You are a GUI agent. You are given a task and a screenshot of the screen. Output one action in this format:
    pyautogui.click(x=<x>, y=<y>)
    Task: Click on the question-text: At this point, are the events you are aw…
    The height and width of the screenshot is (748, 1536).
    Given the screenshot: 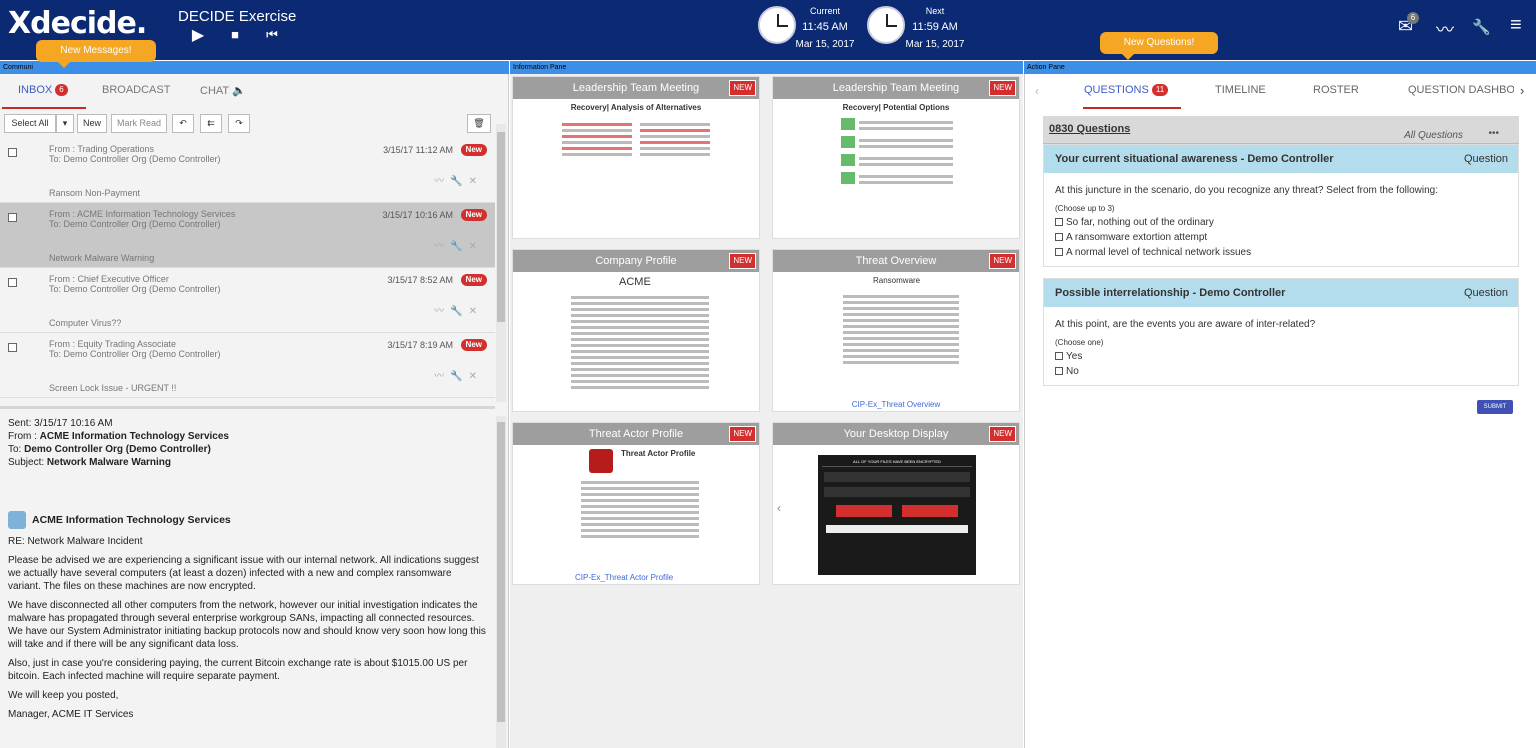 What is the action you would take?
    pyautogui.click(x=1185, y=324)
    